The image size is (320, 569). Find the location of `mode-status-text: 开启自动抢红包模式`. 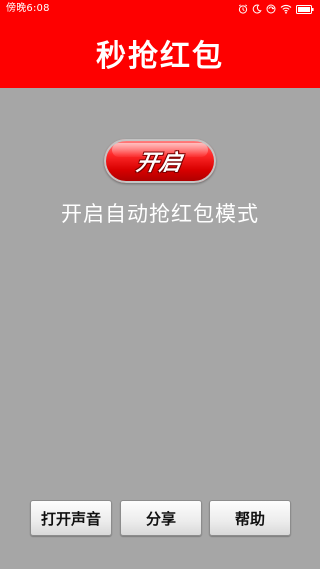

mode-status-text: 开启自动抢红包模式 is located at coordinates (160, 214).